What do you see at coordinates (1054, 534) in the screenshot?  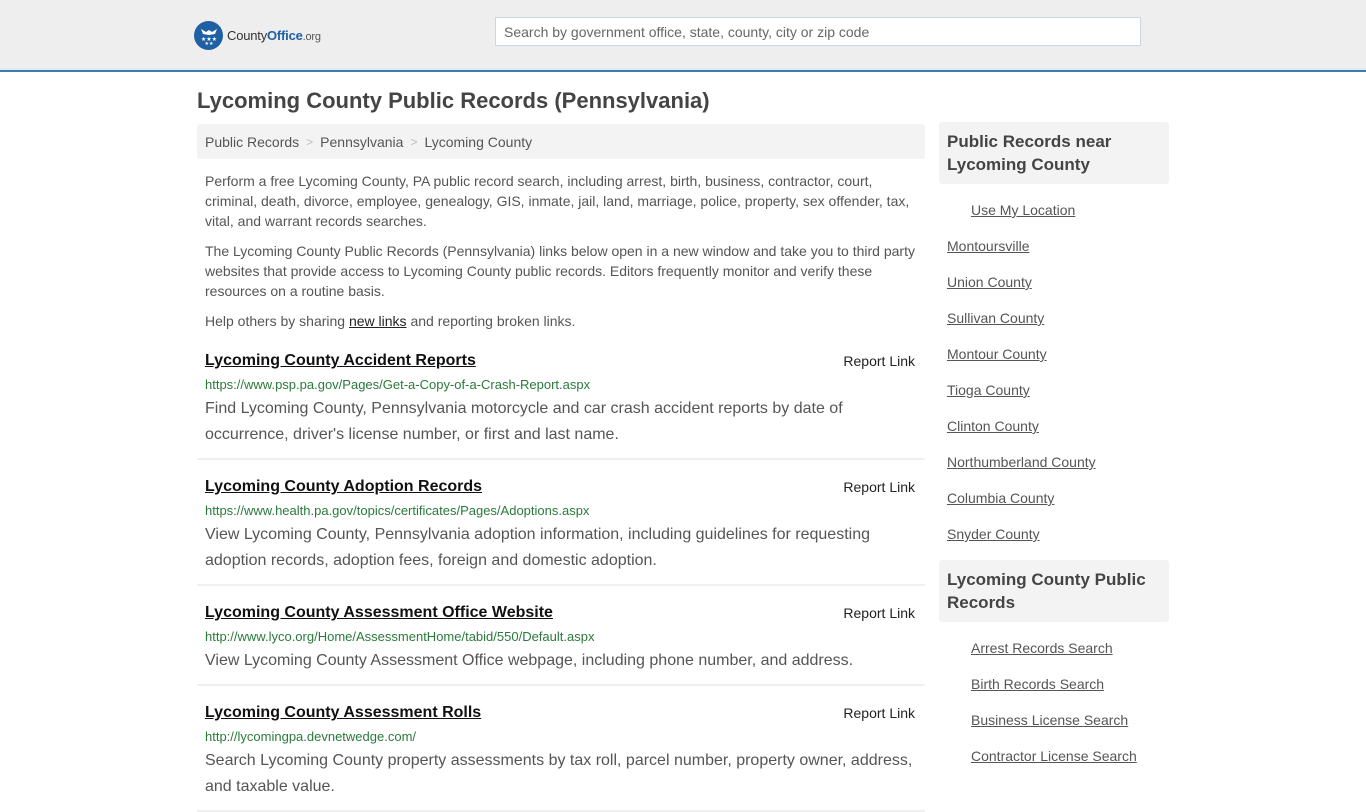 I see `list-item: Snyder County` at bounding box center [1054, 534].